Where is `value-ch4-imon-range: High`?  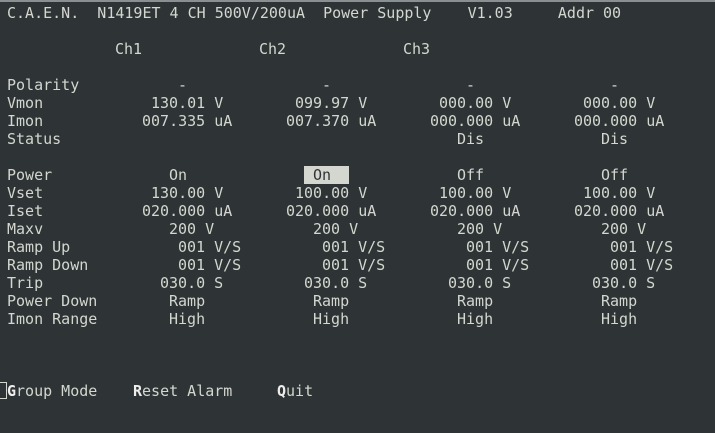
value-ch4-imon-range: High is located at coordinates (619, 319).